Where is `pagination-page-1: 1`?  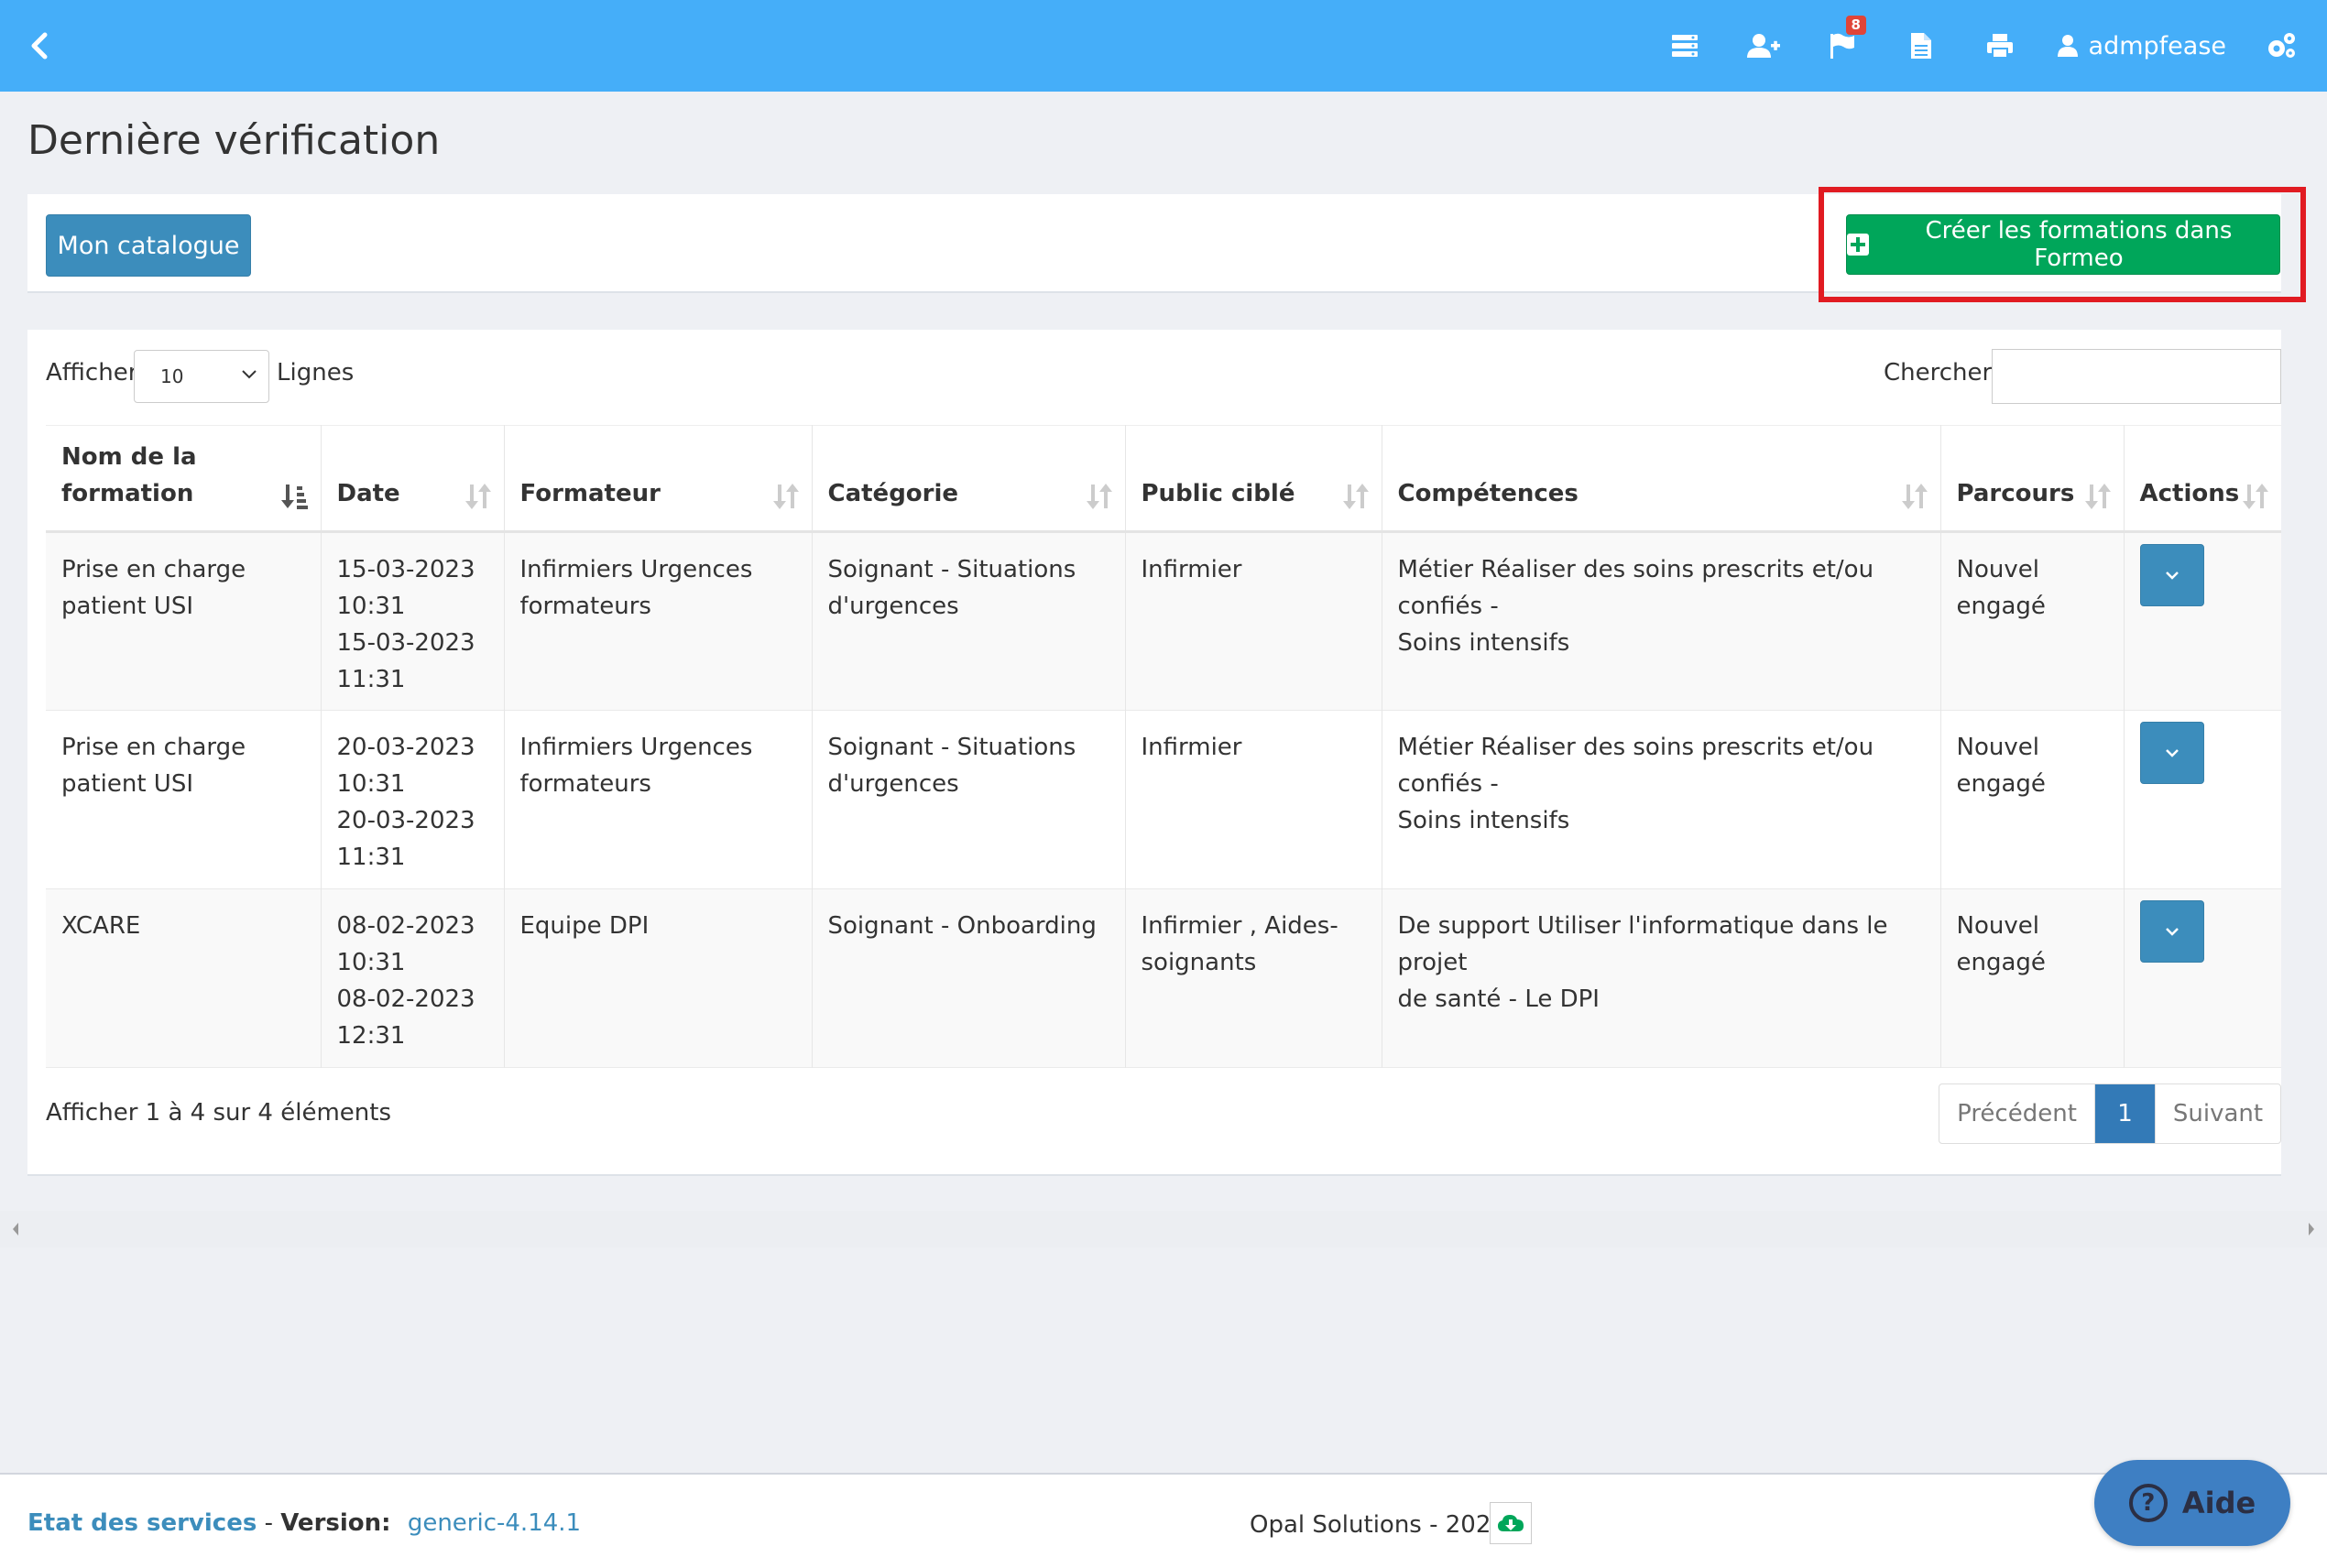
pagination-page-1: 1 is located at coordinates (2125, 1113).